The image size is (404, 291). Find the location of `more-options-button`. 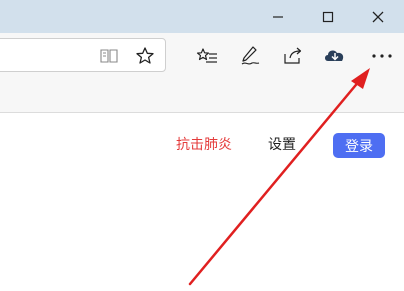

more-options-button is located at coordinates (382, 56).